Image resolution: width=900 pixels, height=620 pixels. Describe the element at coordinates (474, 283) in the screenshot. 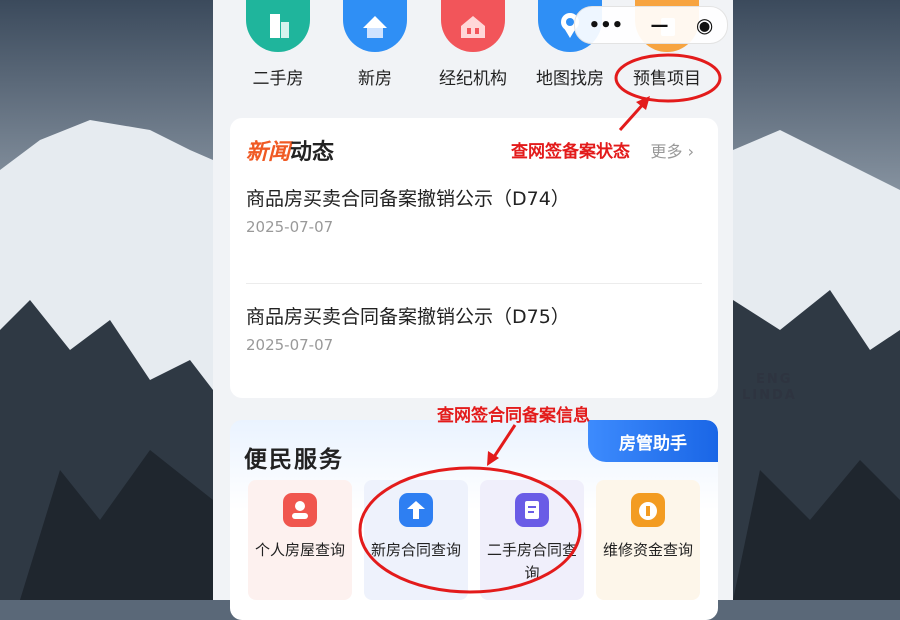

I see `divider` at that location.